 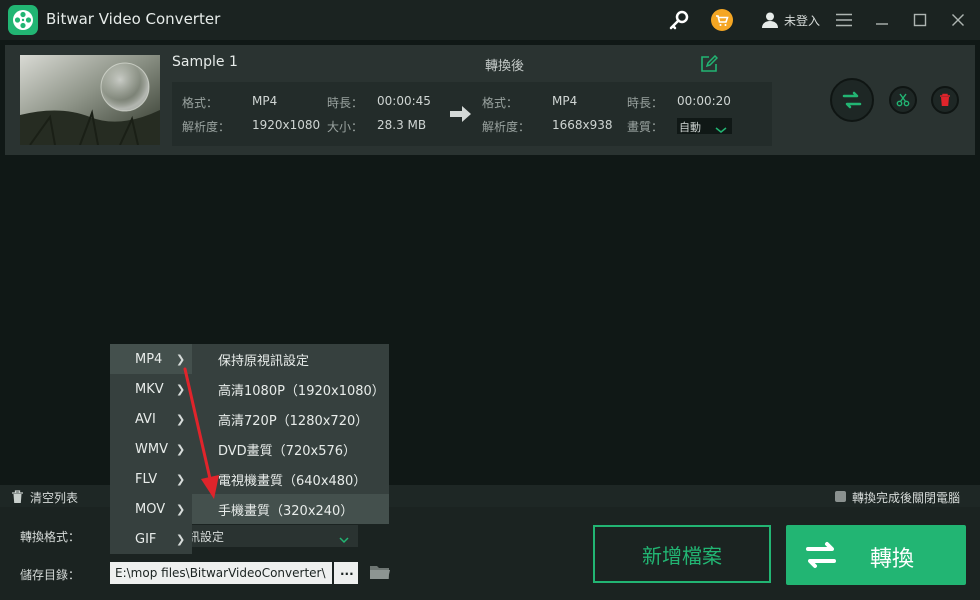 What do you see at coordinates (206, 537) in the screenshot?
I see `format-select-value: 訊設定` at bounding box center [206, 537].